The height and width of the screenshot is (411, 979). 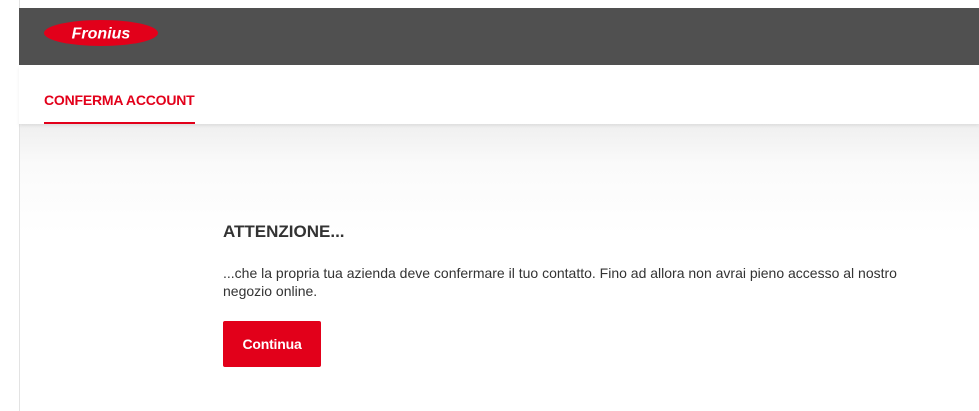 What do you see at coordinates (119, 100) in the screenshot?
I see `tab-label: CONFERMA ACCOUNT` at bounding box center [119, 100].